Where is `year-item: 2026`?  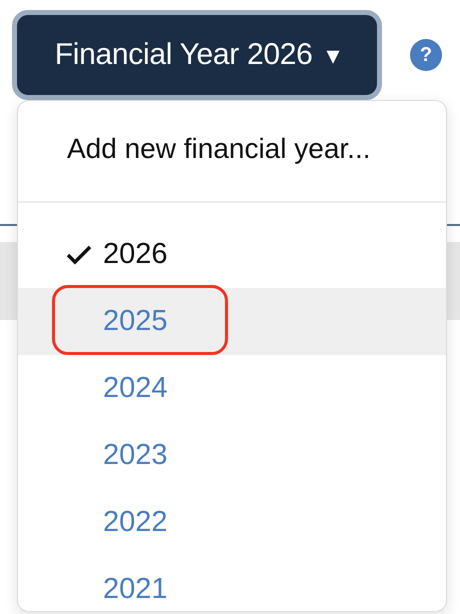
year-item: 2026 is located at coordinates (232, 254).